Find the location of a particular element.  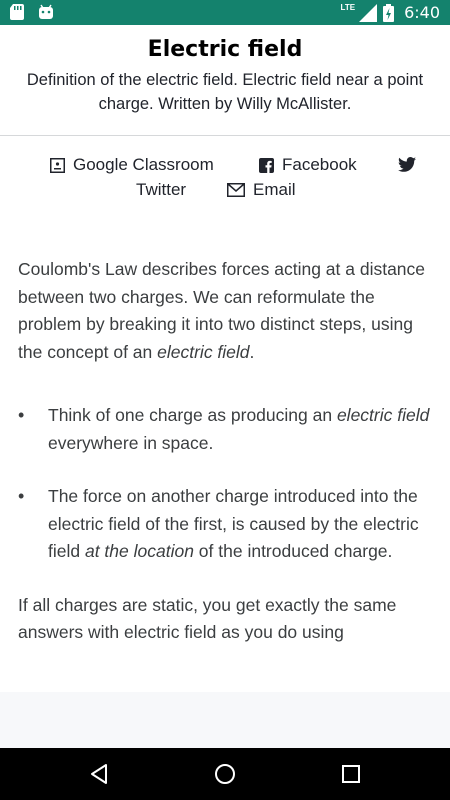

clock: 6:40 is located at coordinates (422, 12).